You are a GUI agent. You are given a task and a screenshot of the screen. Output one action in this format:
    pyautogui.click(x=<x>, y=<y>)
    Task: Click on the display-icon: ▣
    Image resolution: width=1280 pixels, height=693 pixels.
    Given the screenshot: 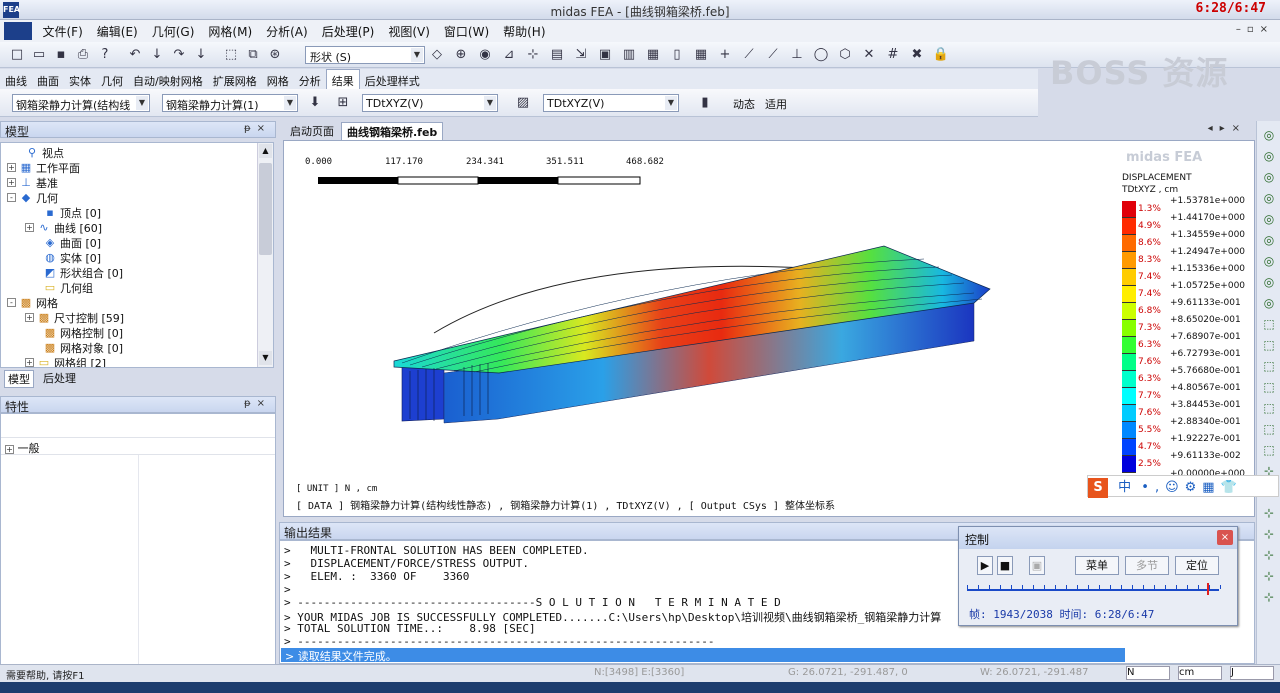 What is the action you would take?
    pyautogui.click(x=605, y=55)
    